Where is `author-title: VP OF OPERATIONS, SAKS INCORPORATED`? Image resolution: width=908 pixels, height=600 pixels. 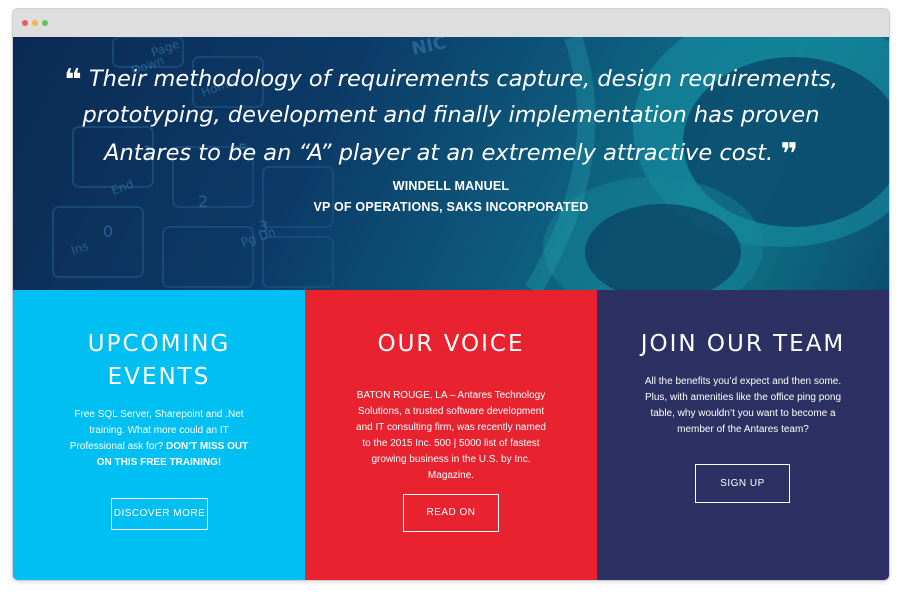 author-title: VP OF OPERATIONS, SAKS INCORPORATED is located at coordinates (451, 207).